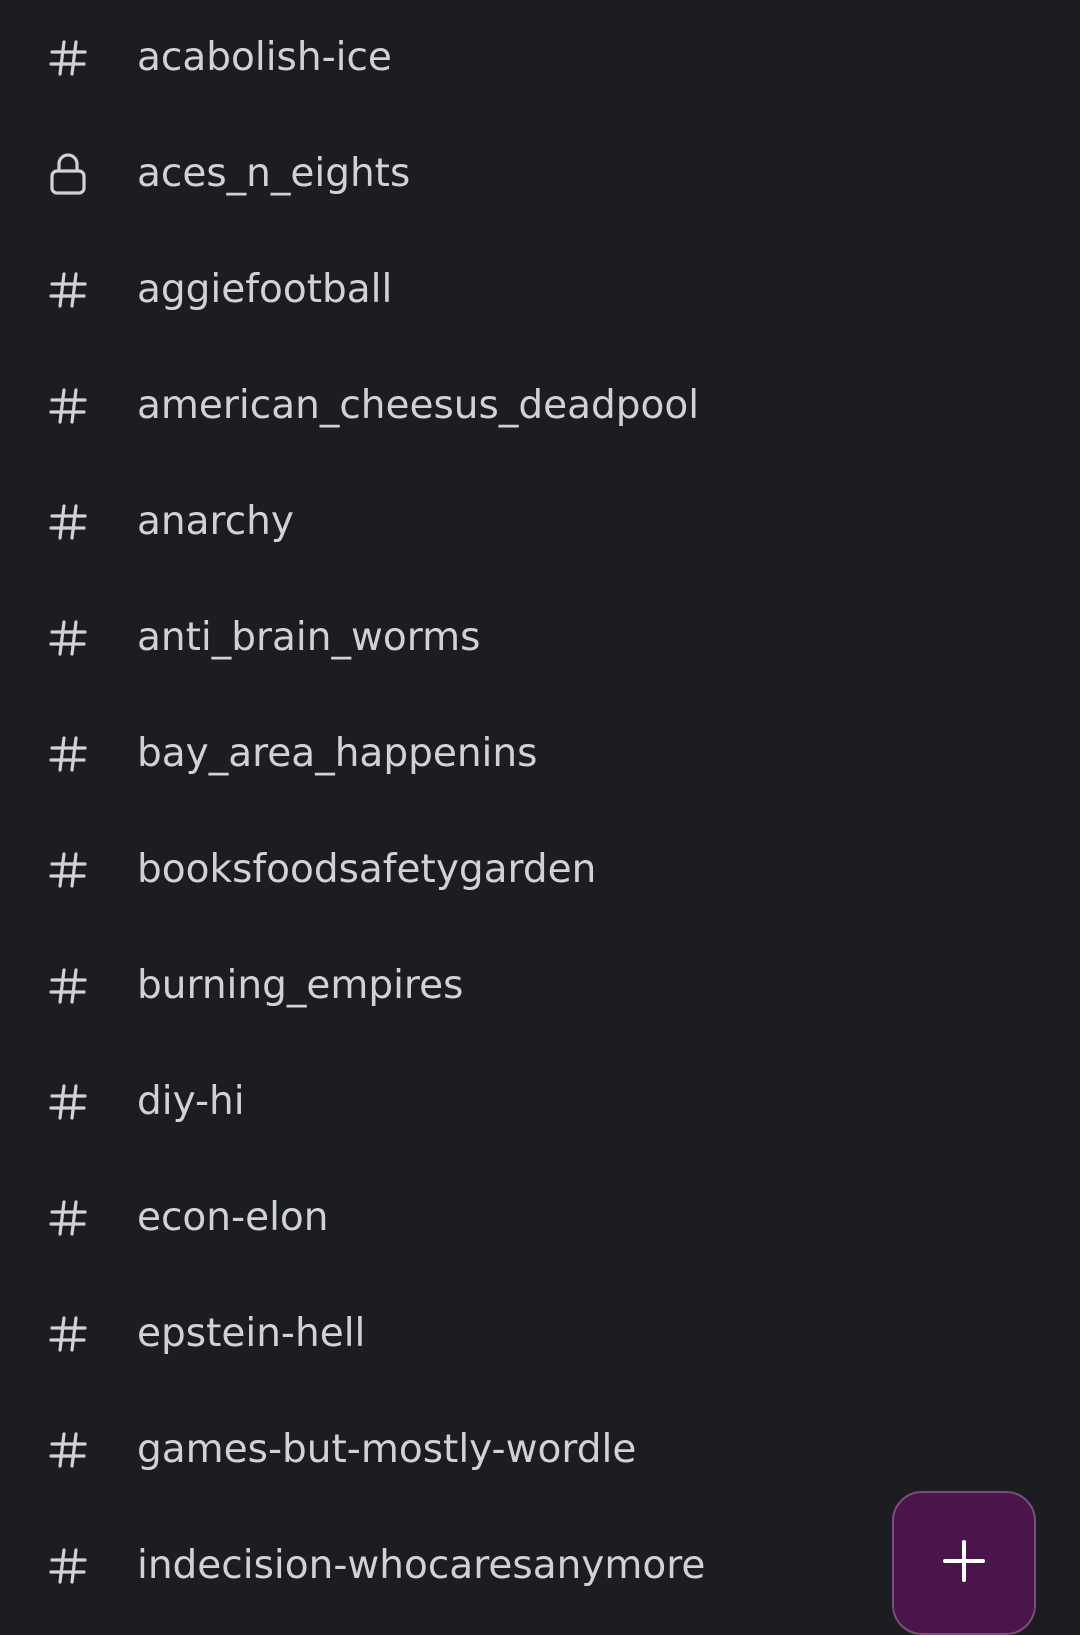  I want to click on channel-item: econ-elon, so click(540, 1218).